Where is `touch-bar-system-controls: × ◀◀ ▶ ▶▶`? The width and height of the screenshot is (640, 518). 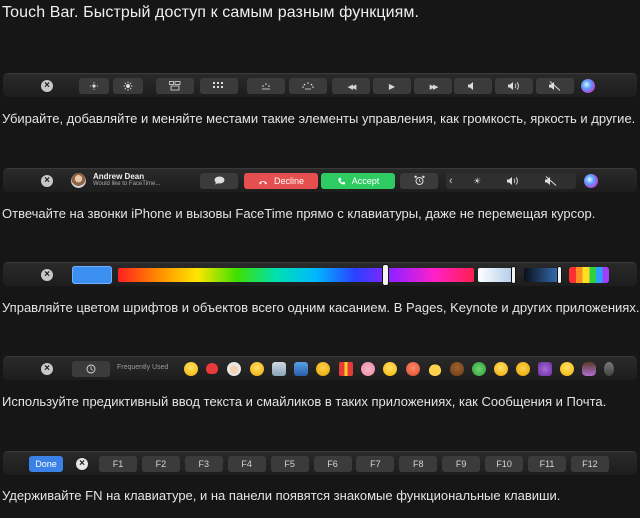 touch-bar-system-controls: × ◀◀ ▶ ▶▶ is located at coordinates (320, 85).